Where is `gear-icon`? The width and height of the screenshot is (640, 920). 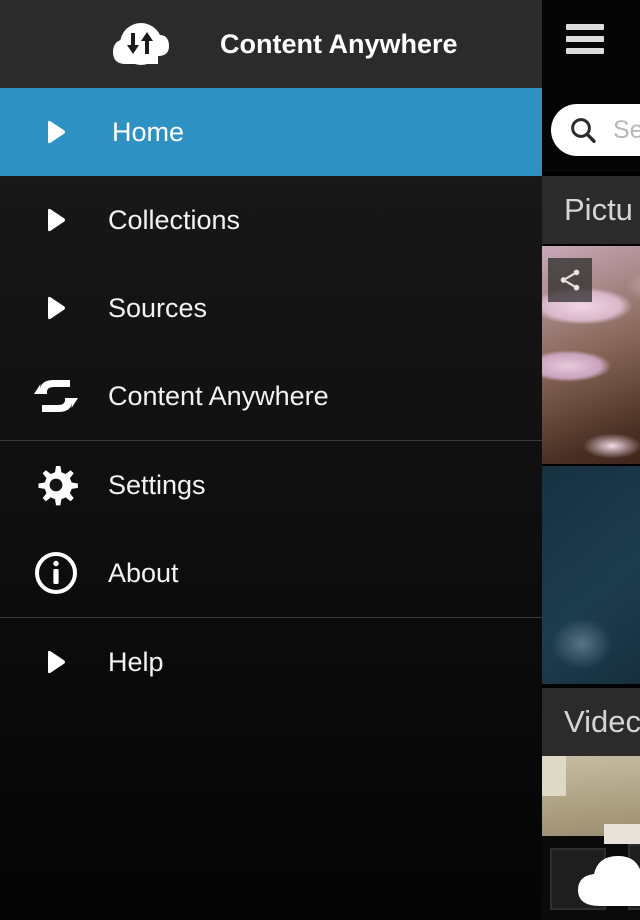 gear-icon is located at coordinates (56, 485).